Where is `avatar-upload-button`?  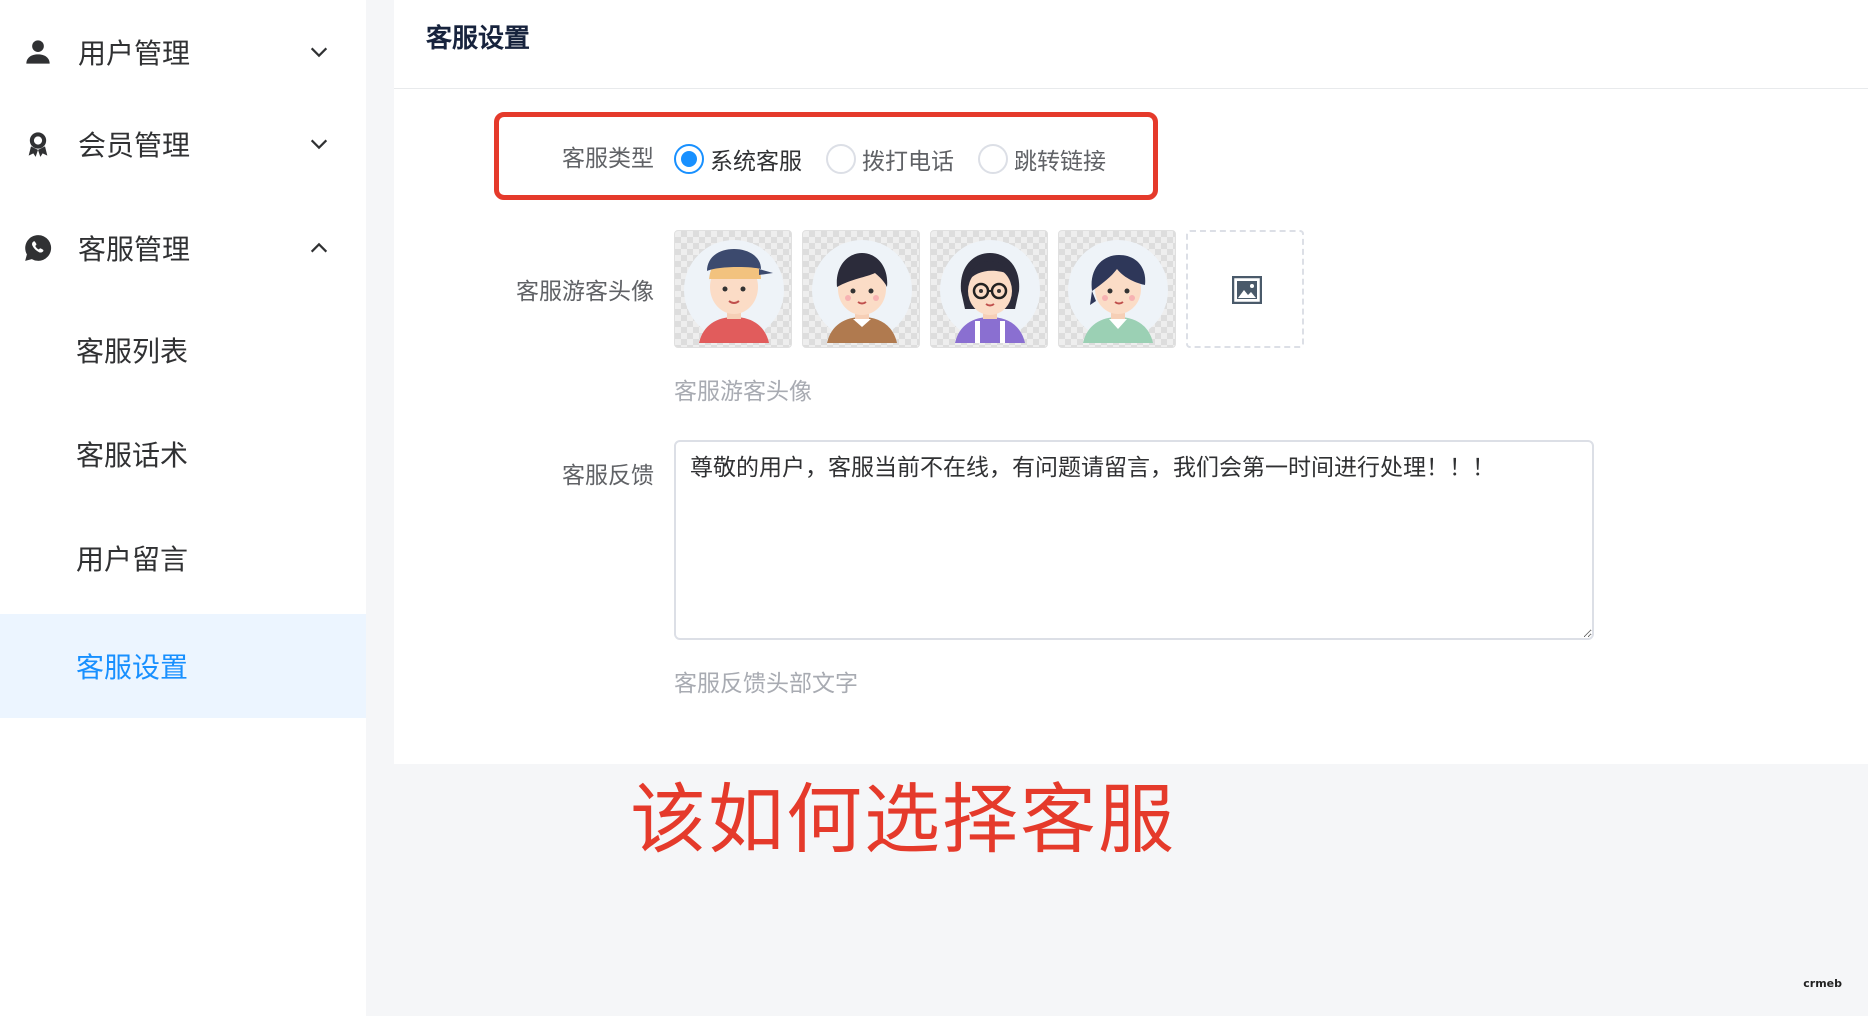 avatar-upload-button is located at coordinates (1245, 289).